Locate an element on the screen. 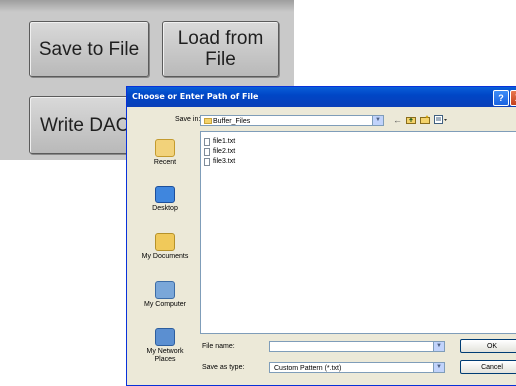 The image size is (516, 386). list-item: file2.txt is located at coordinates (219, 152).